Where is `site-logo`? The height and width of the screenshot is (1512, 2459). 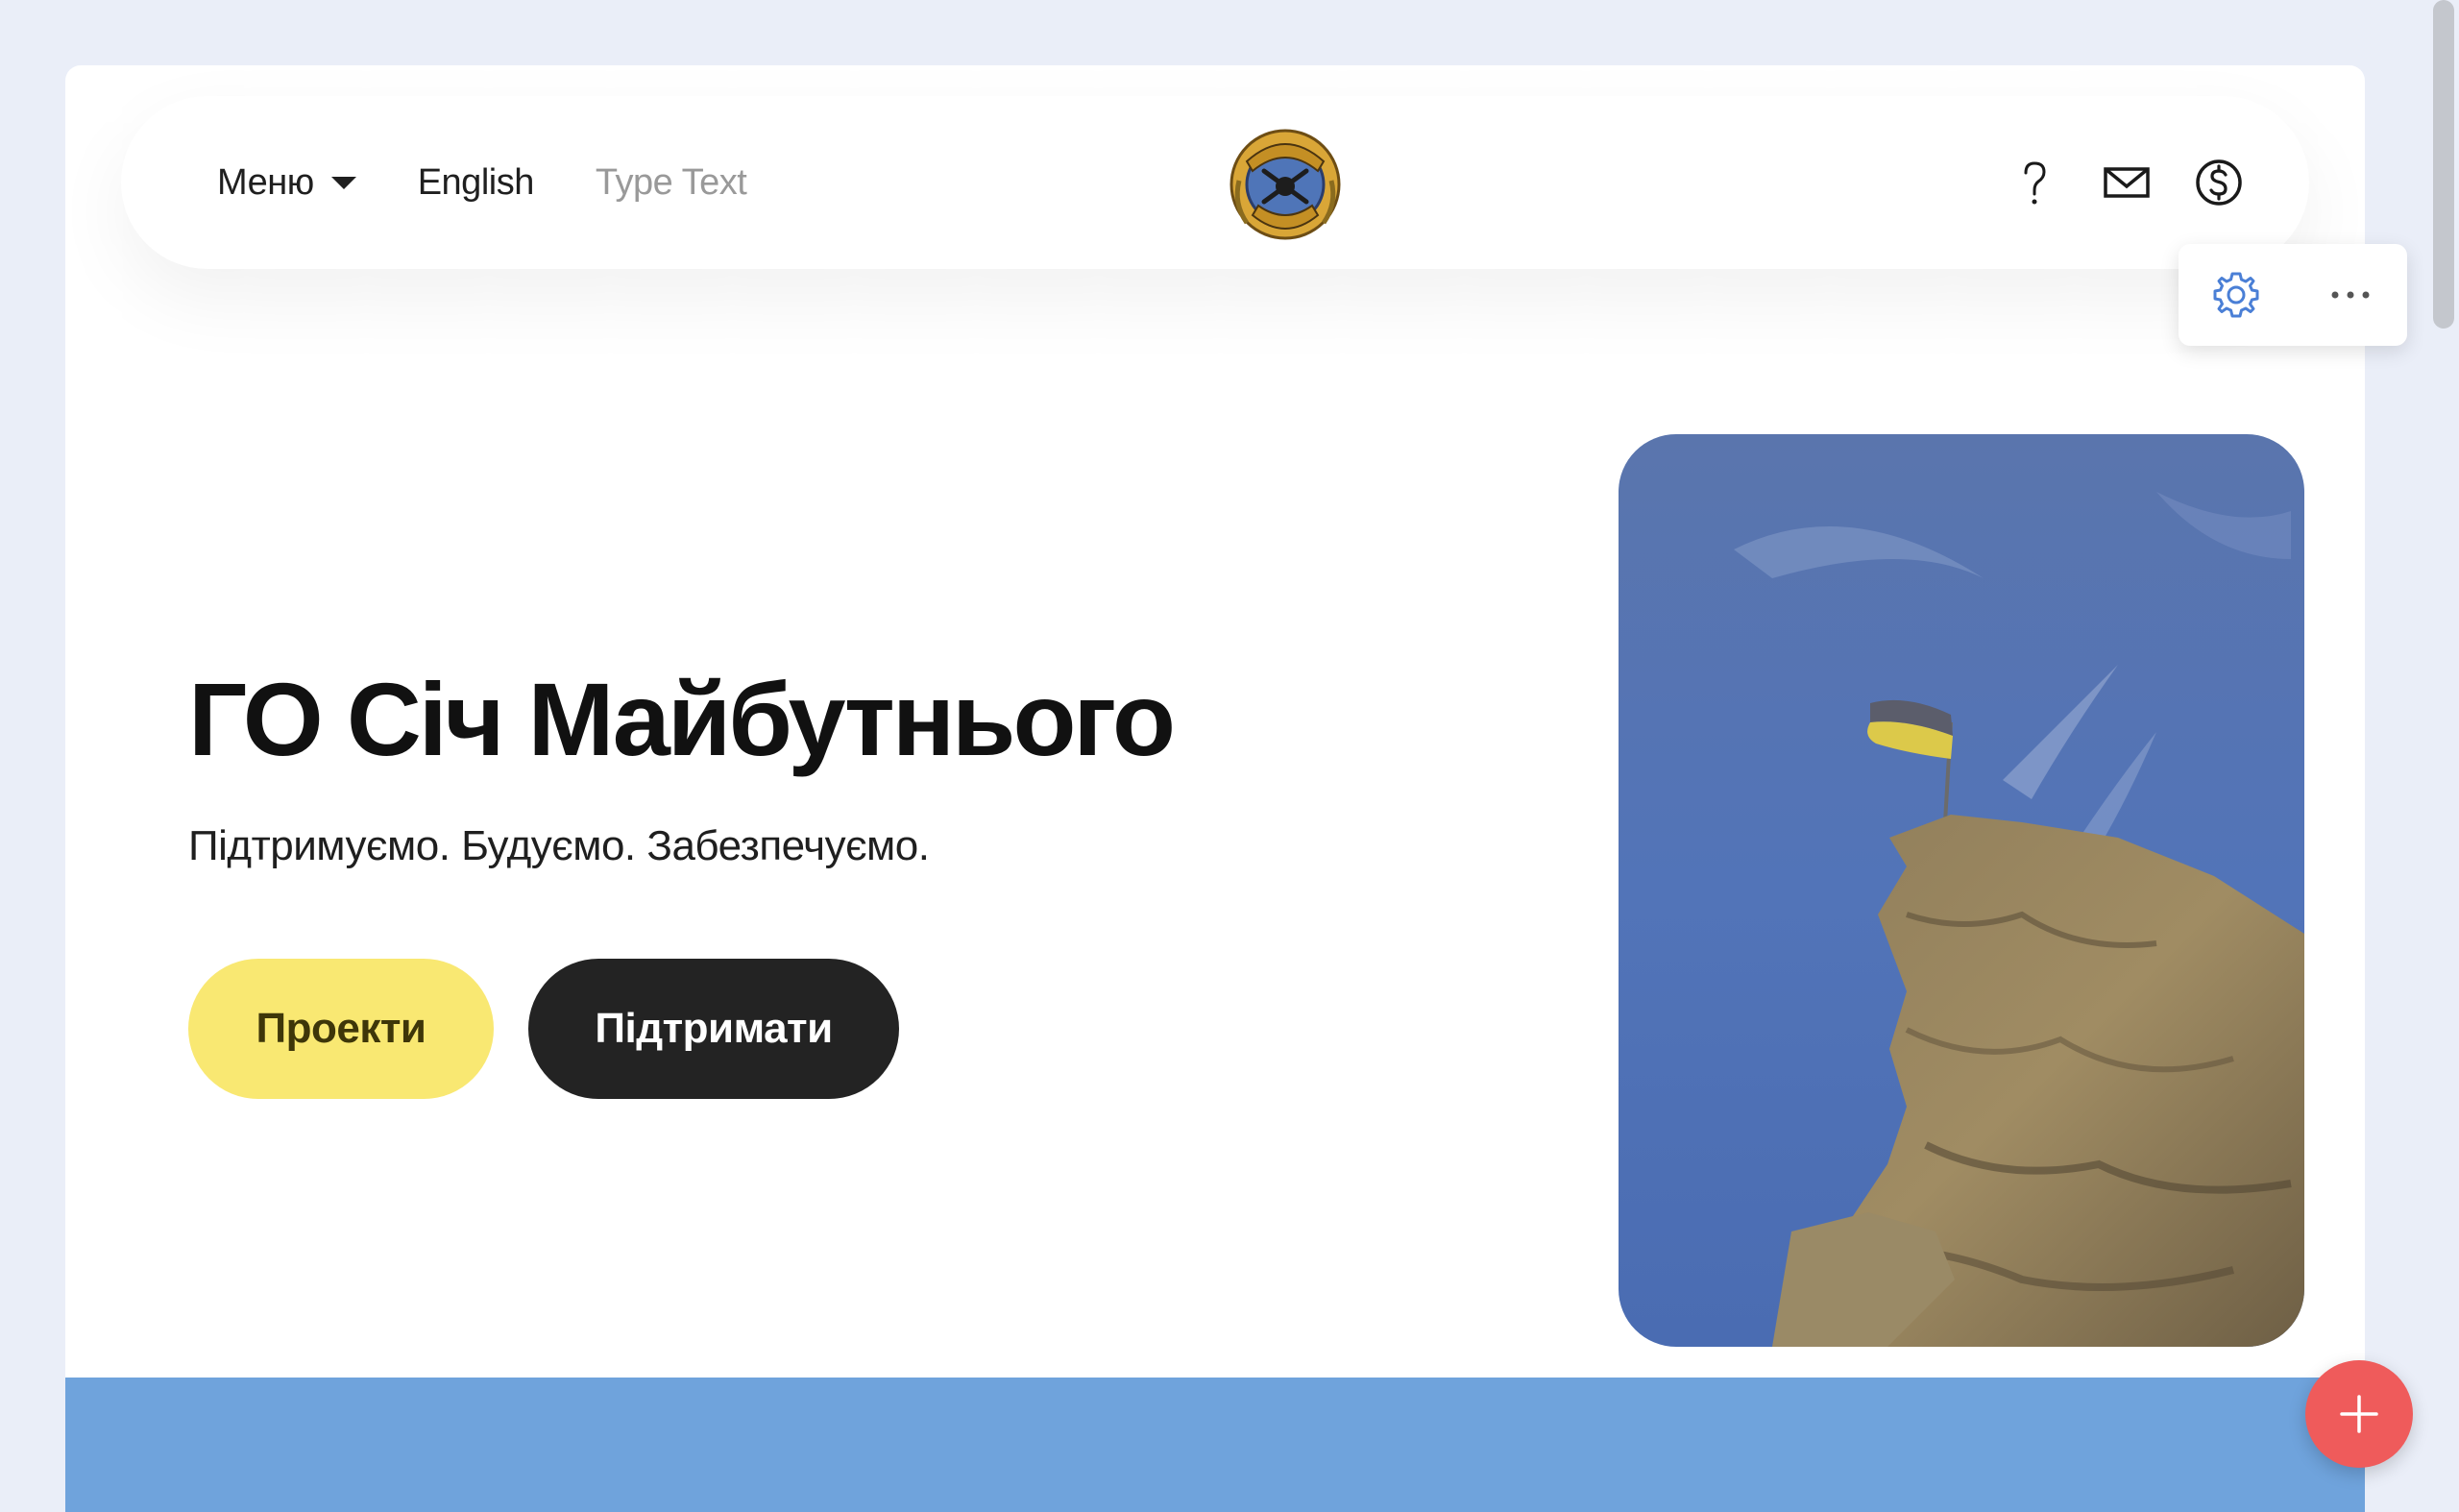 site-logo is located at coordinates (1285, 182).